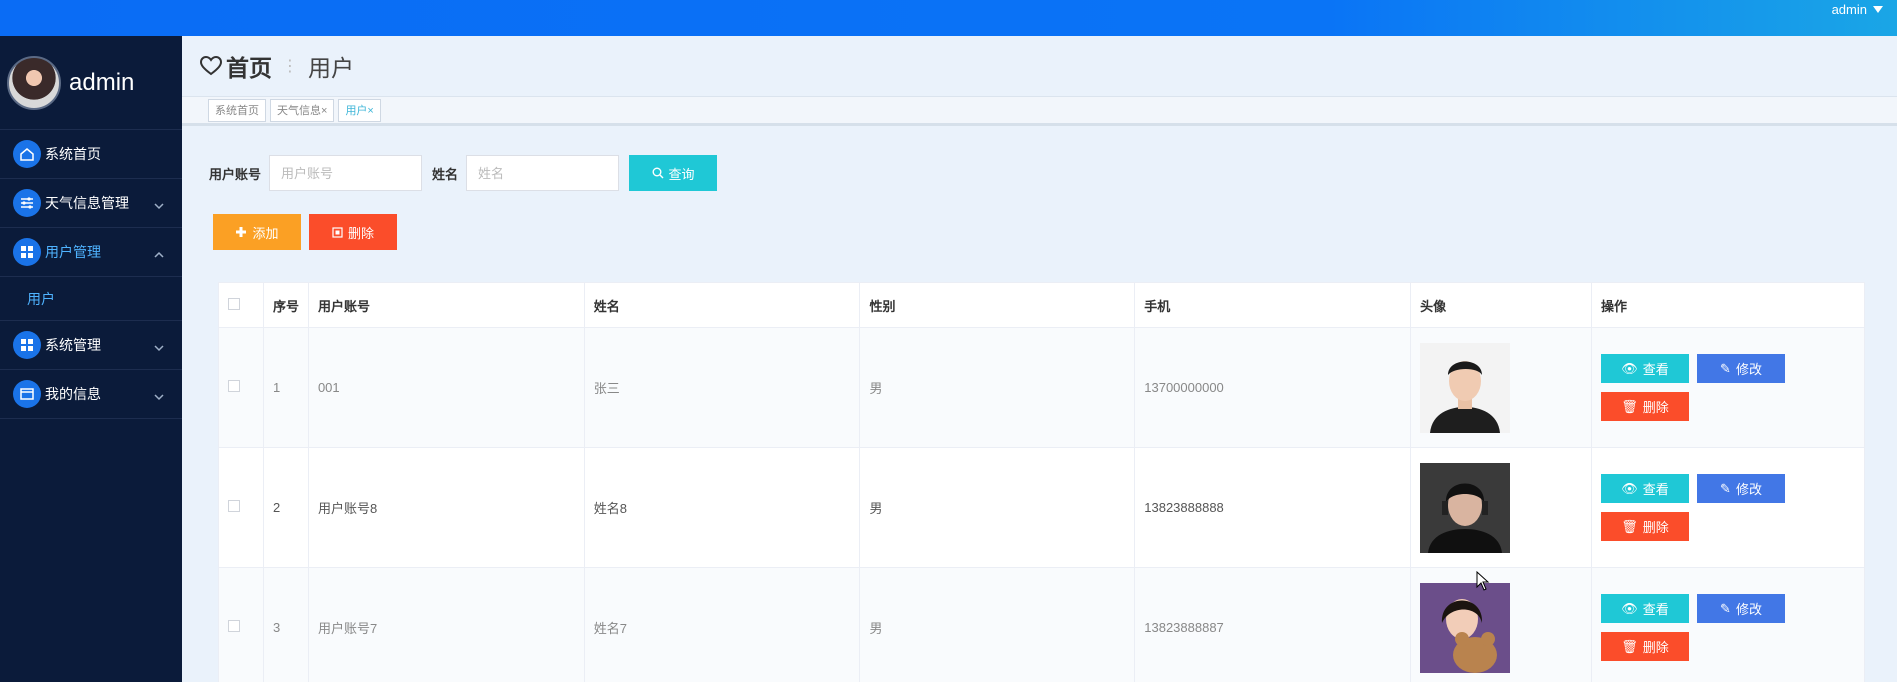  I want to click on sidebar-brand: admin, so click(91, 83).